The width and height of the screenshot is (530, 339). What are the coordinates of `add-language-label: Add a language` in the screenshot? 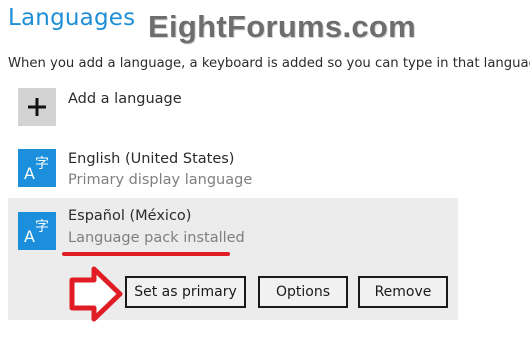 It's located at (125, 99).